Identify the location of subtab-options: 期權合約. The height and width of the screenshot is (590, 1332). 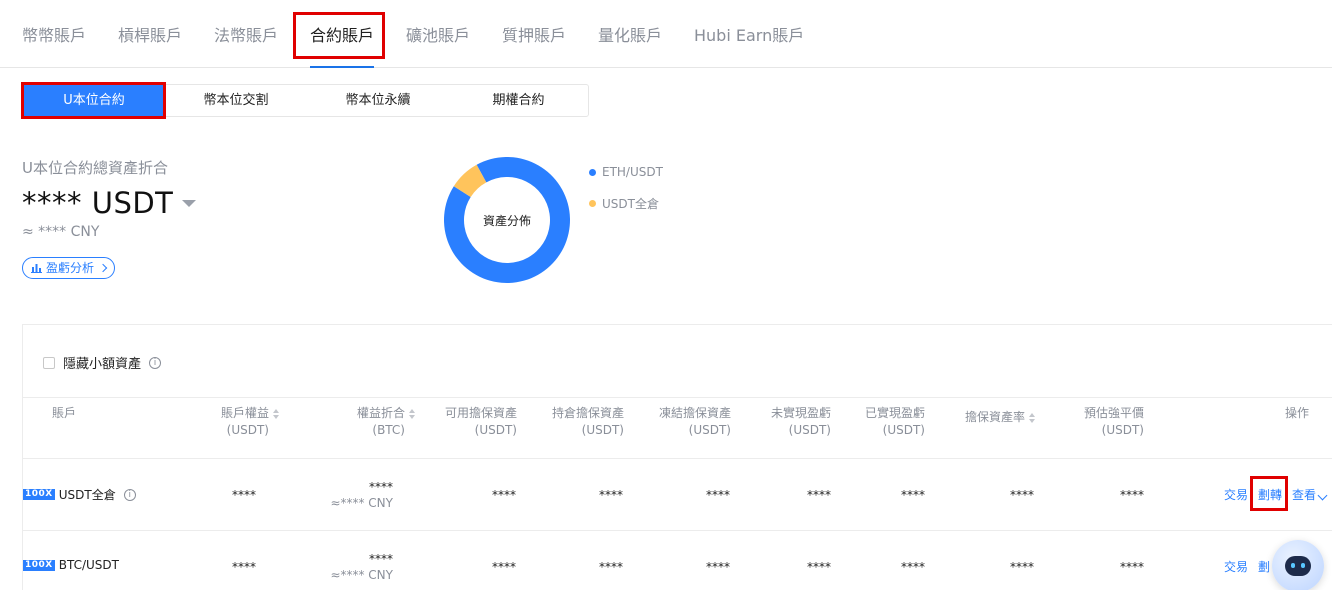
(518, 100).